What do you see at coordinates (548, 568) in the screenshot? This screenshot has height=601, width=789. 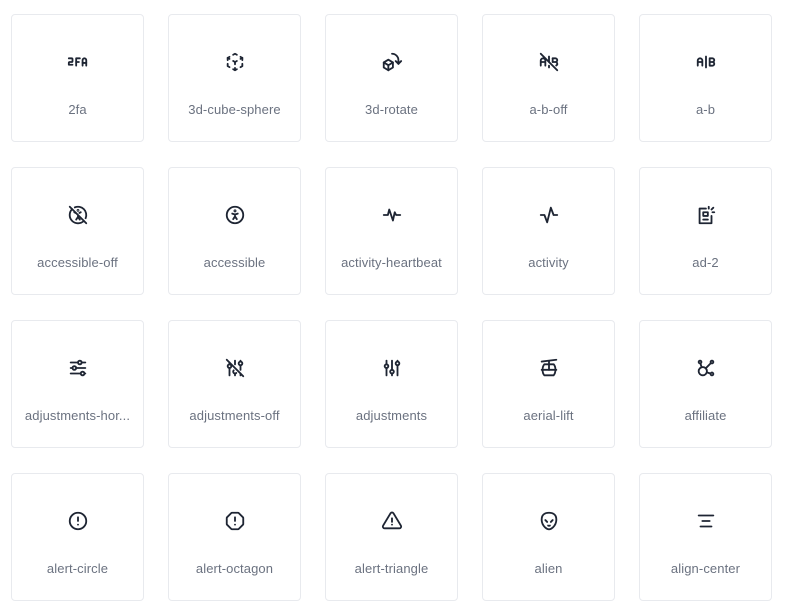 I see `icon-label: alien` at bounding box center [548, 568].